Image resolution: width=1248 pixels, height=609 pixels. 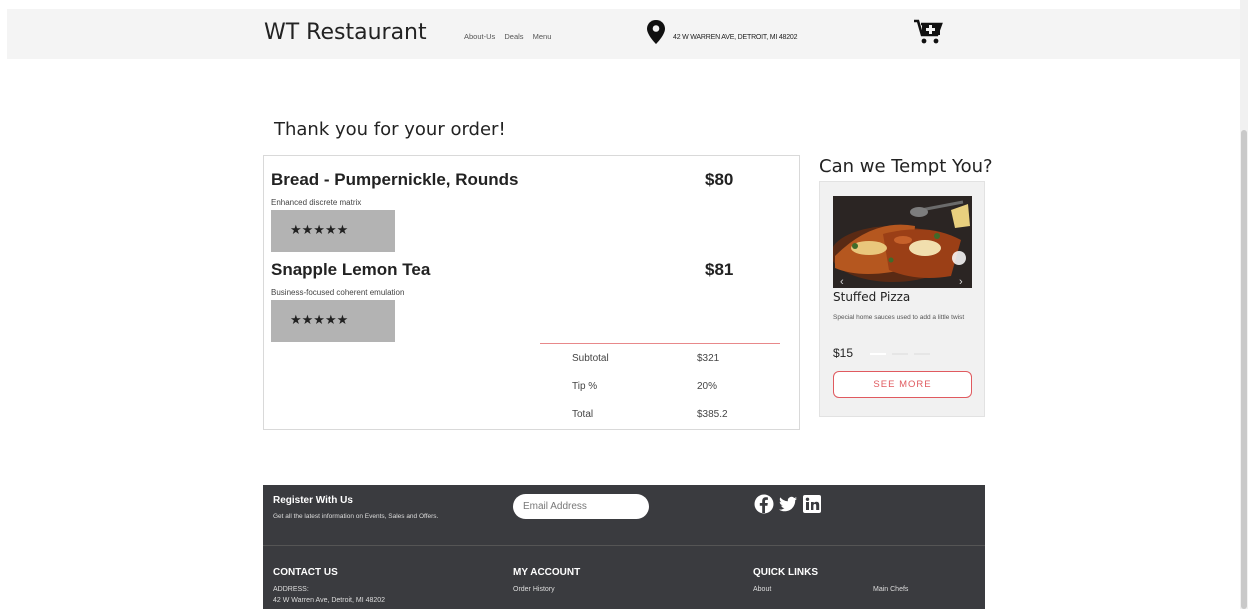 What do you see at coordinates (812, 504) in the screenshot?
I see `linkedin-icon` at bounding box center [812, 504].